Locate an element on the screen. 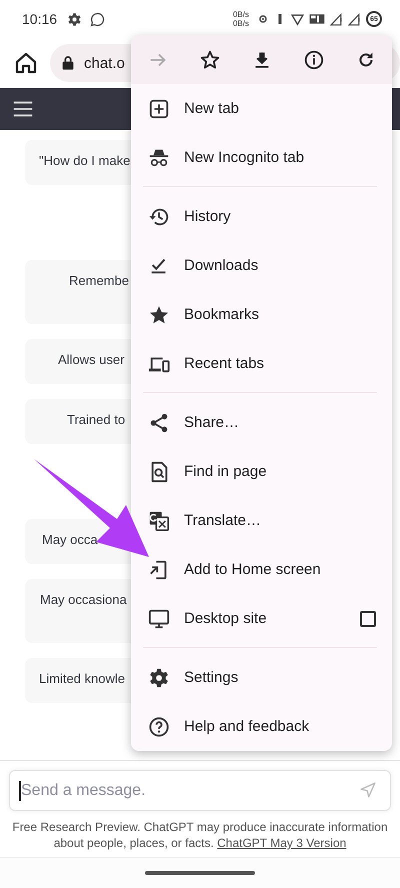 Image resolution: width=400 pixels, height=888 pixels. translate-icon is located at coordinates (159, 521).